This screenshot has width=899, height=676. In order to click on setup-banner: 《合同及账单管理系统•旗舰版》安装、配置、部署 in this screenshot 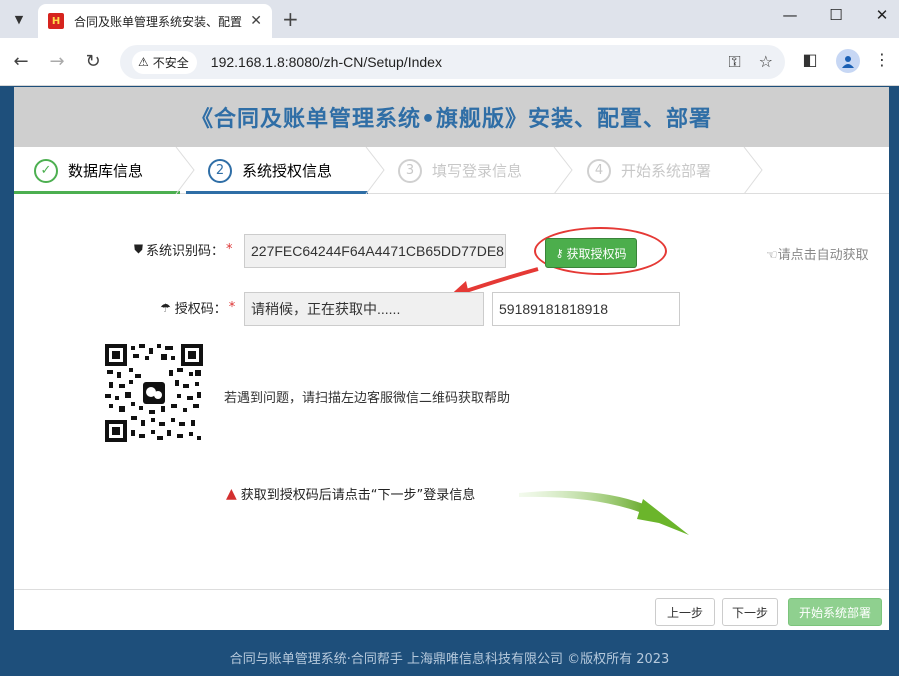, I will do `click(451, 117)`.